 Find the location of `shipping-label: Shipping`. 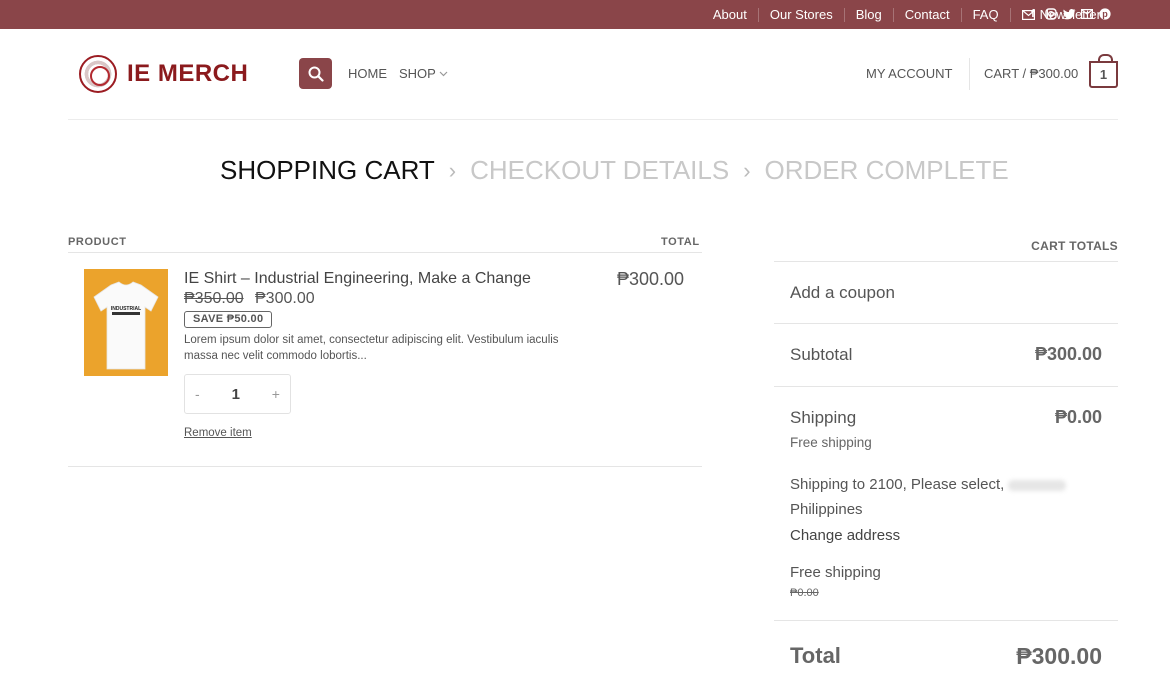

shipping-label: Shipping is located at coordinates (823, 417).